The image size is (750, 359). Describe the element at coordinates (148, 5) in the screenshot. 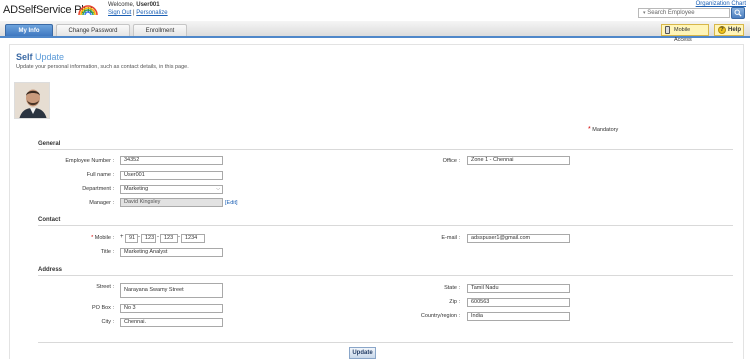

I see `username: User001` at that location.